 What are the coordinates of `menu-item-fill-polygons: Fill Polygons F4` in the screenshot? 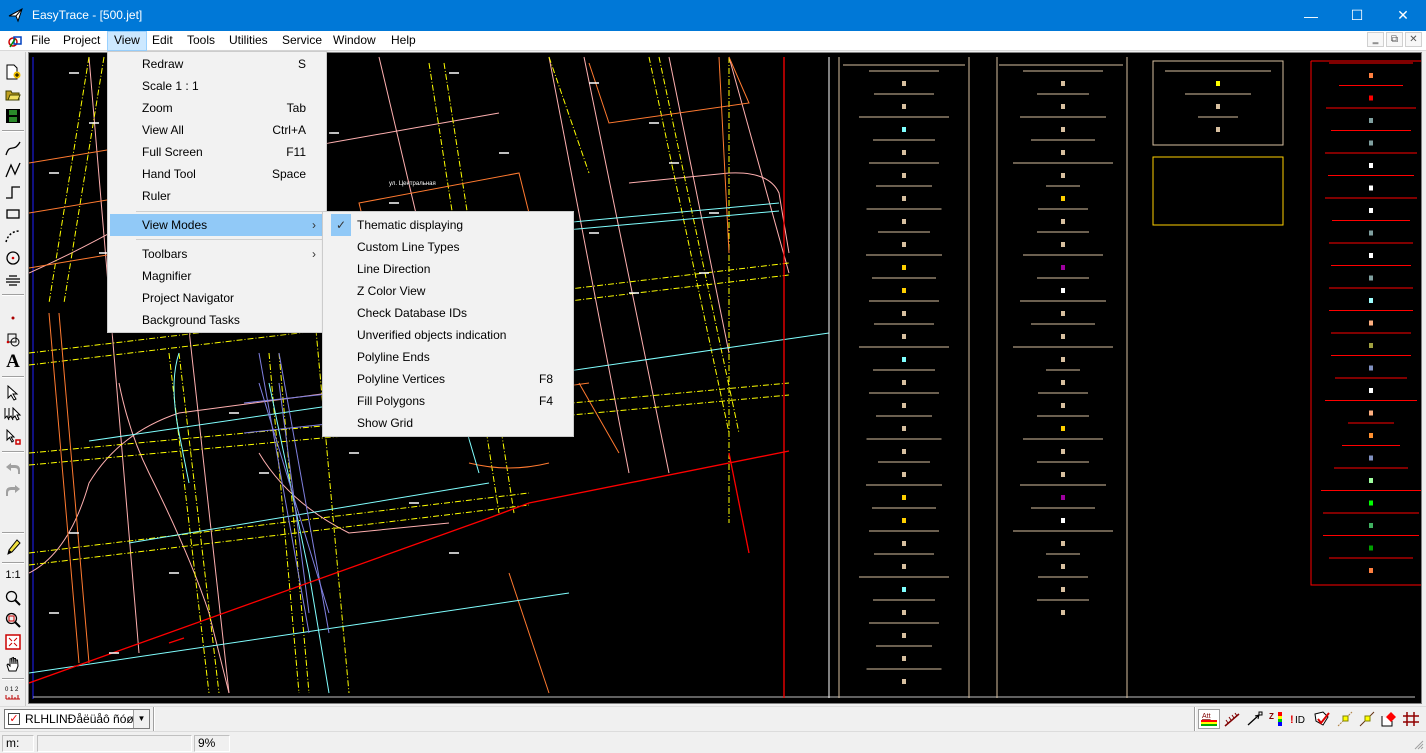 It's located at (448, 401).